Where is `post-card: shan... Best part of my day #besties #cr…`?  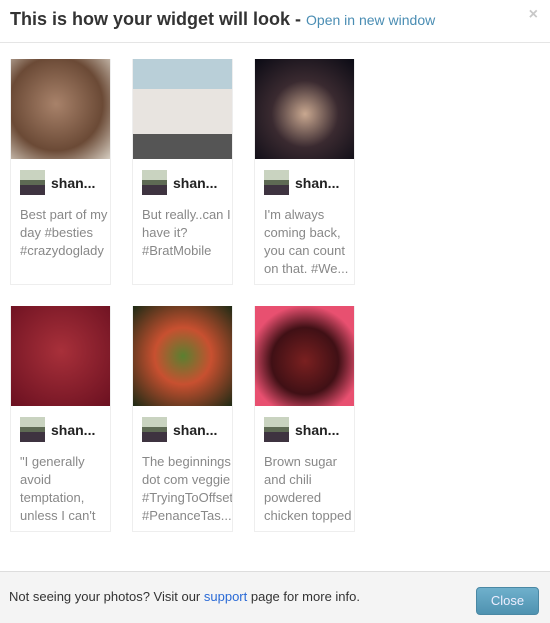
post-card: shan... Best part of my day #besties #cr… is located at coordinates (60, 172).